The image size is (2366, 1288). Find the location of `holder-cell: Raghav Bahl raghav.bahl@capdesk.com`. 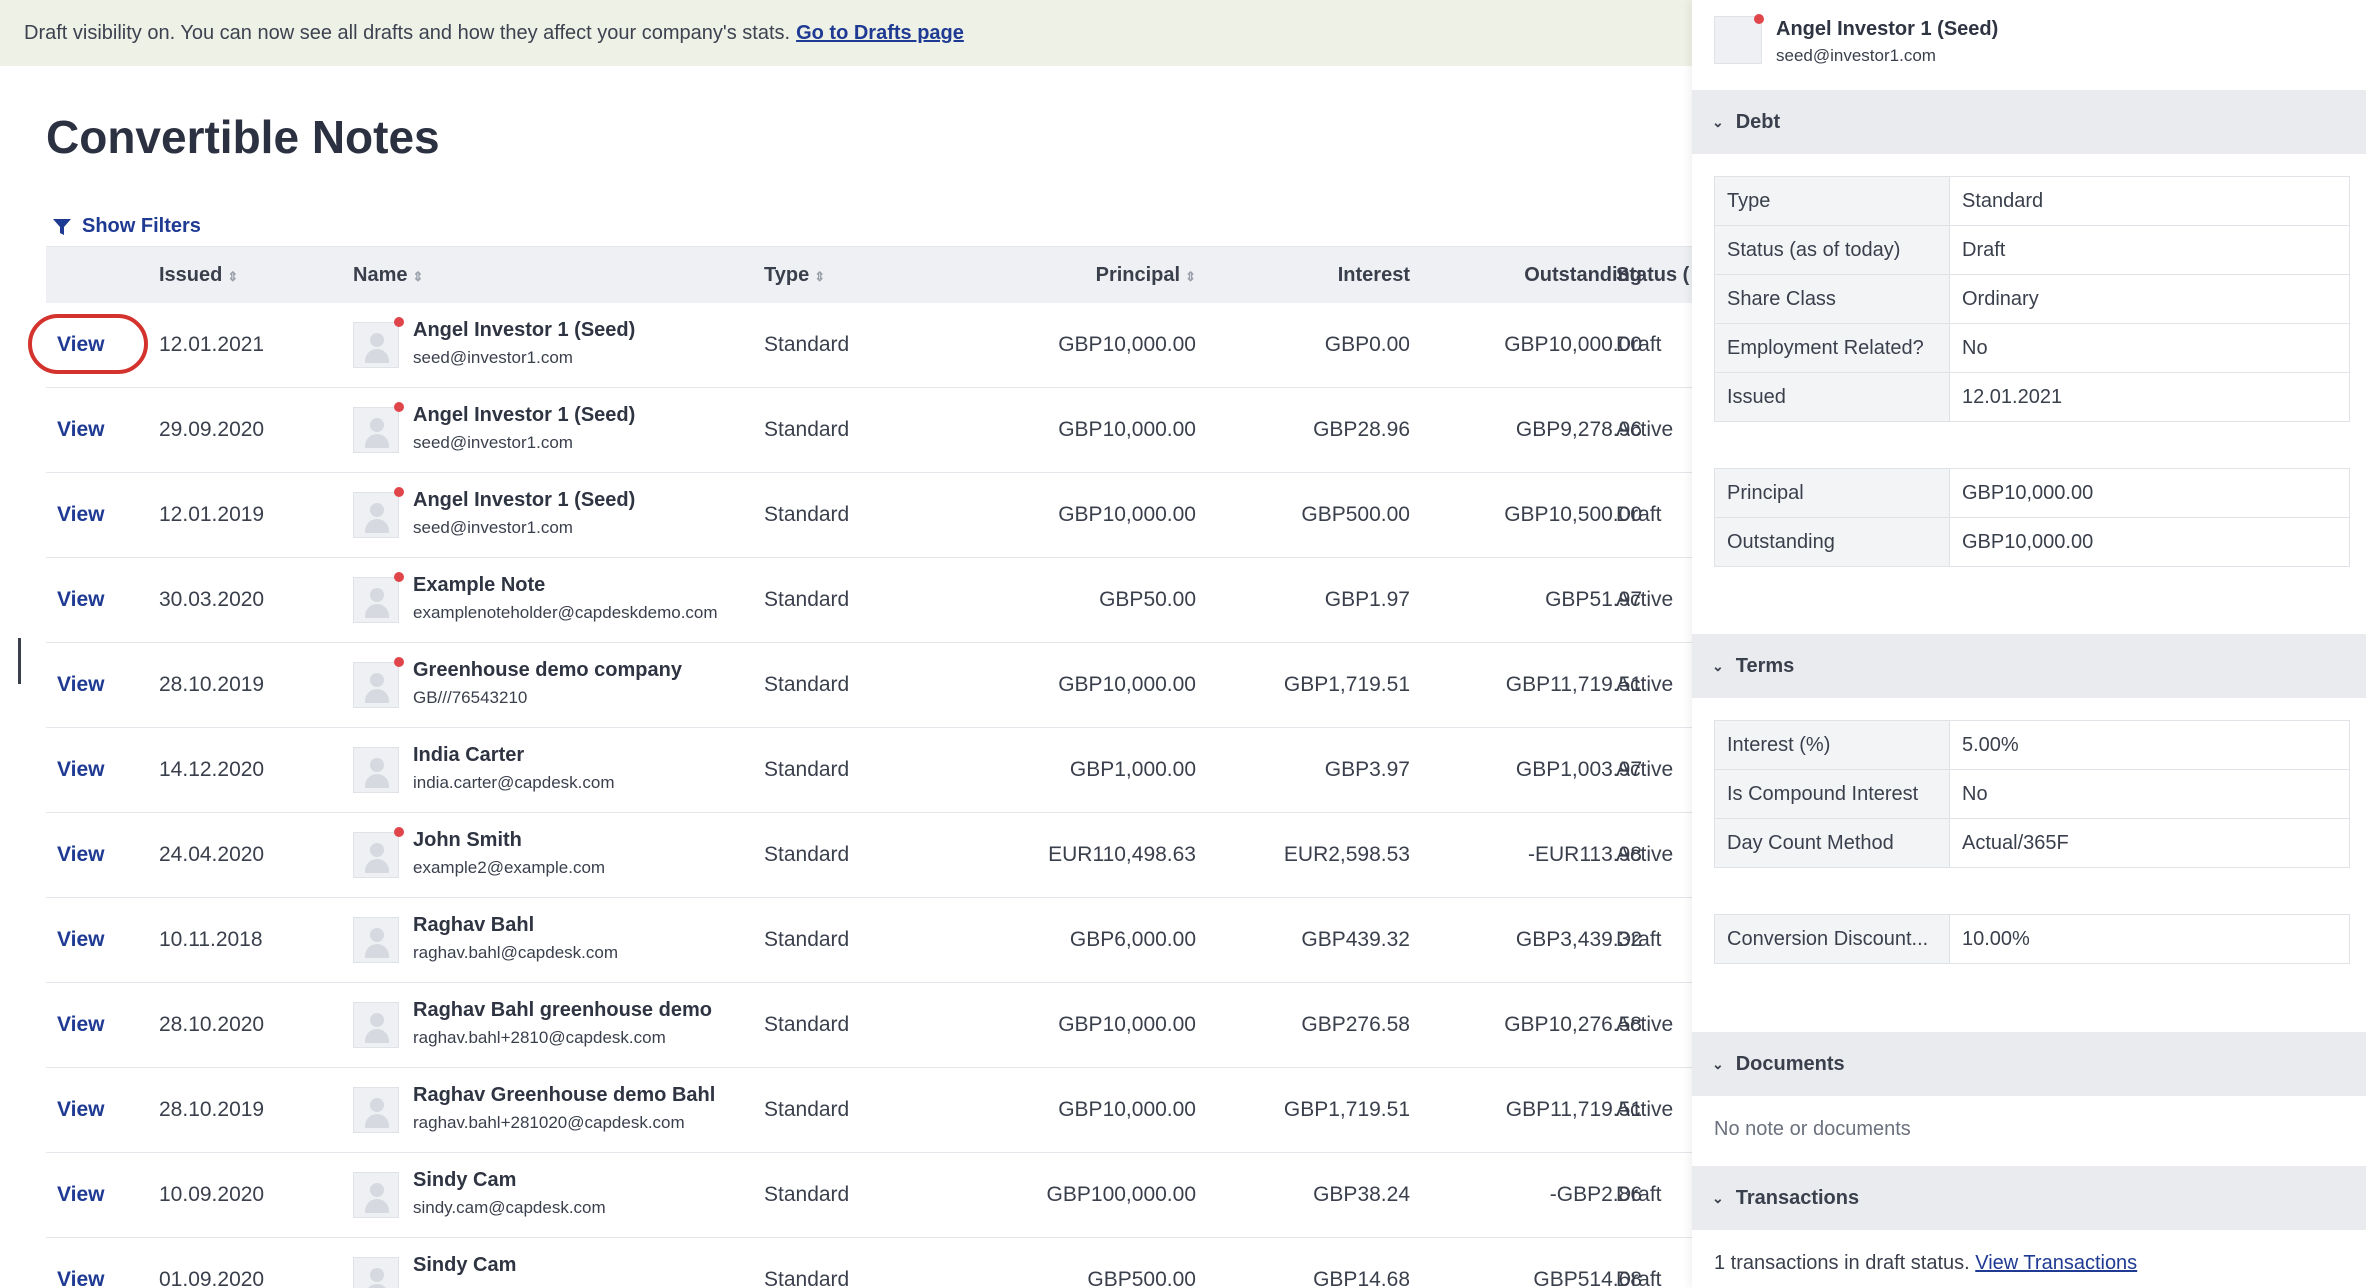

holder-cell: Raghav Bahl raghav.bahl@capdesk.com is located at coordinates (515, 938).